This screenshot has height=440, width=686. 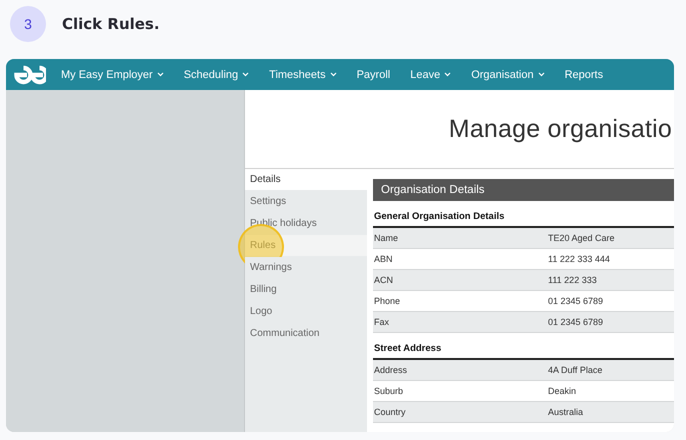 I want to click on field-value: 111 222 333, so click(x=572, y=280).